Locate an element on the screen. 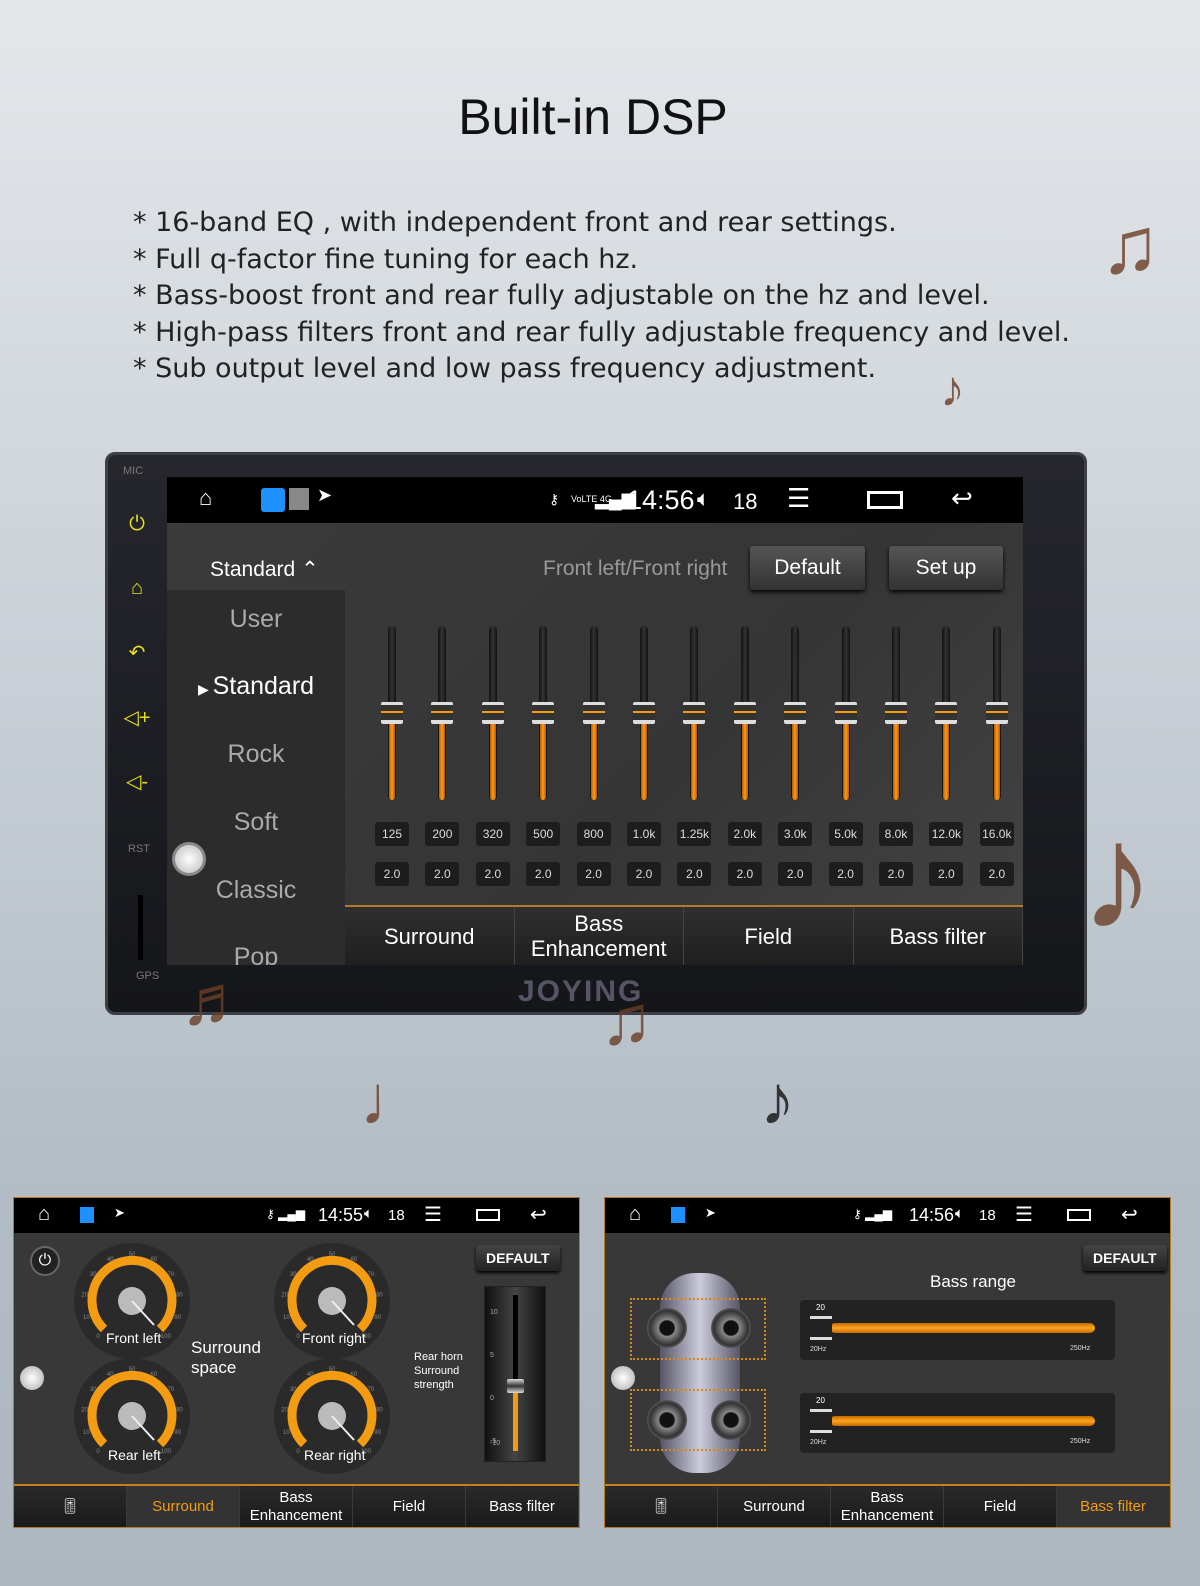  eq-frequency-box: 8.0k is located at coordinates (896, 834).